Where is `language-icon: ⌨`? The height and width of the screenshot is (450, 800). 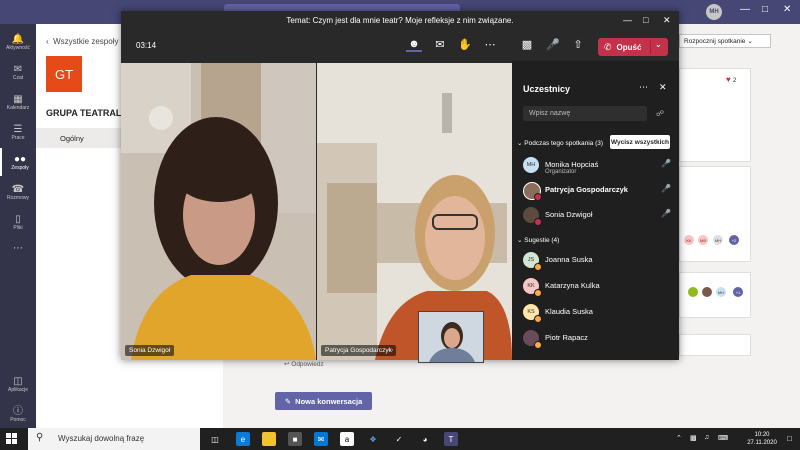 language-icon: ⌨ is located at coordinates (723, 438).